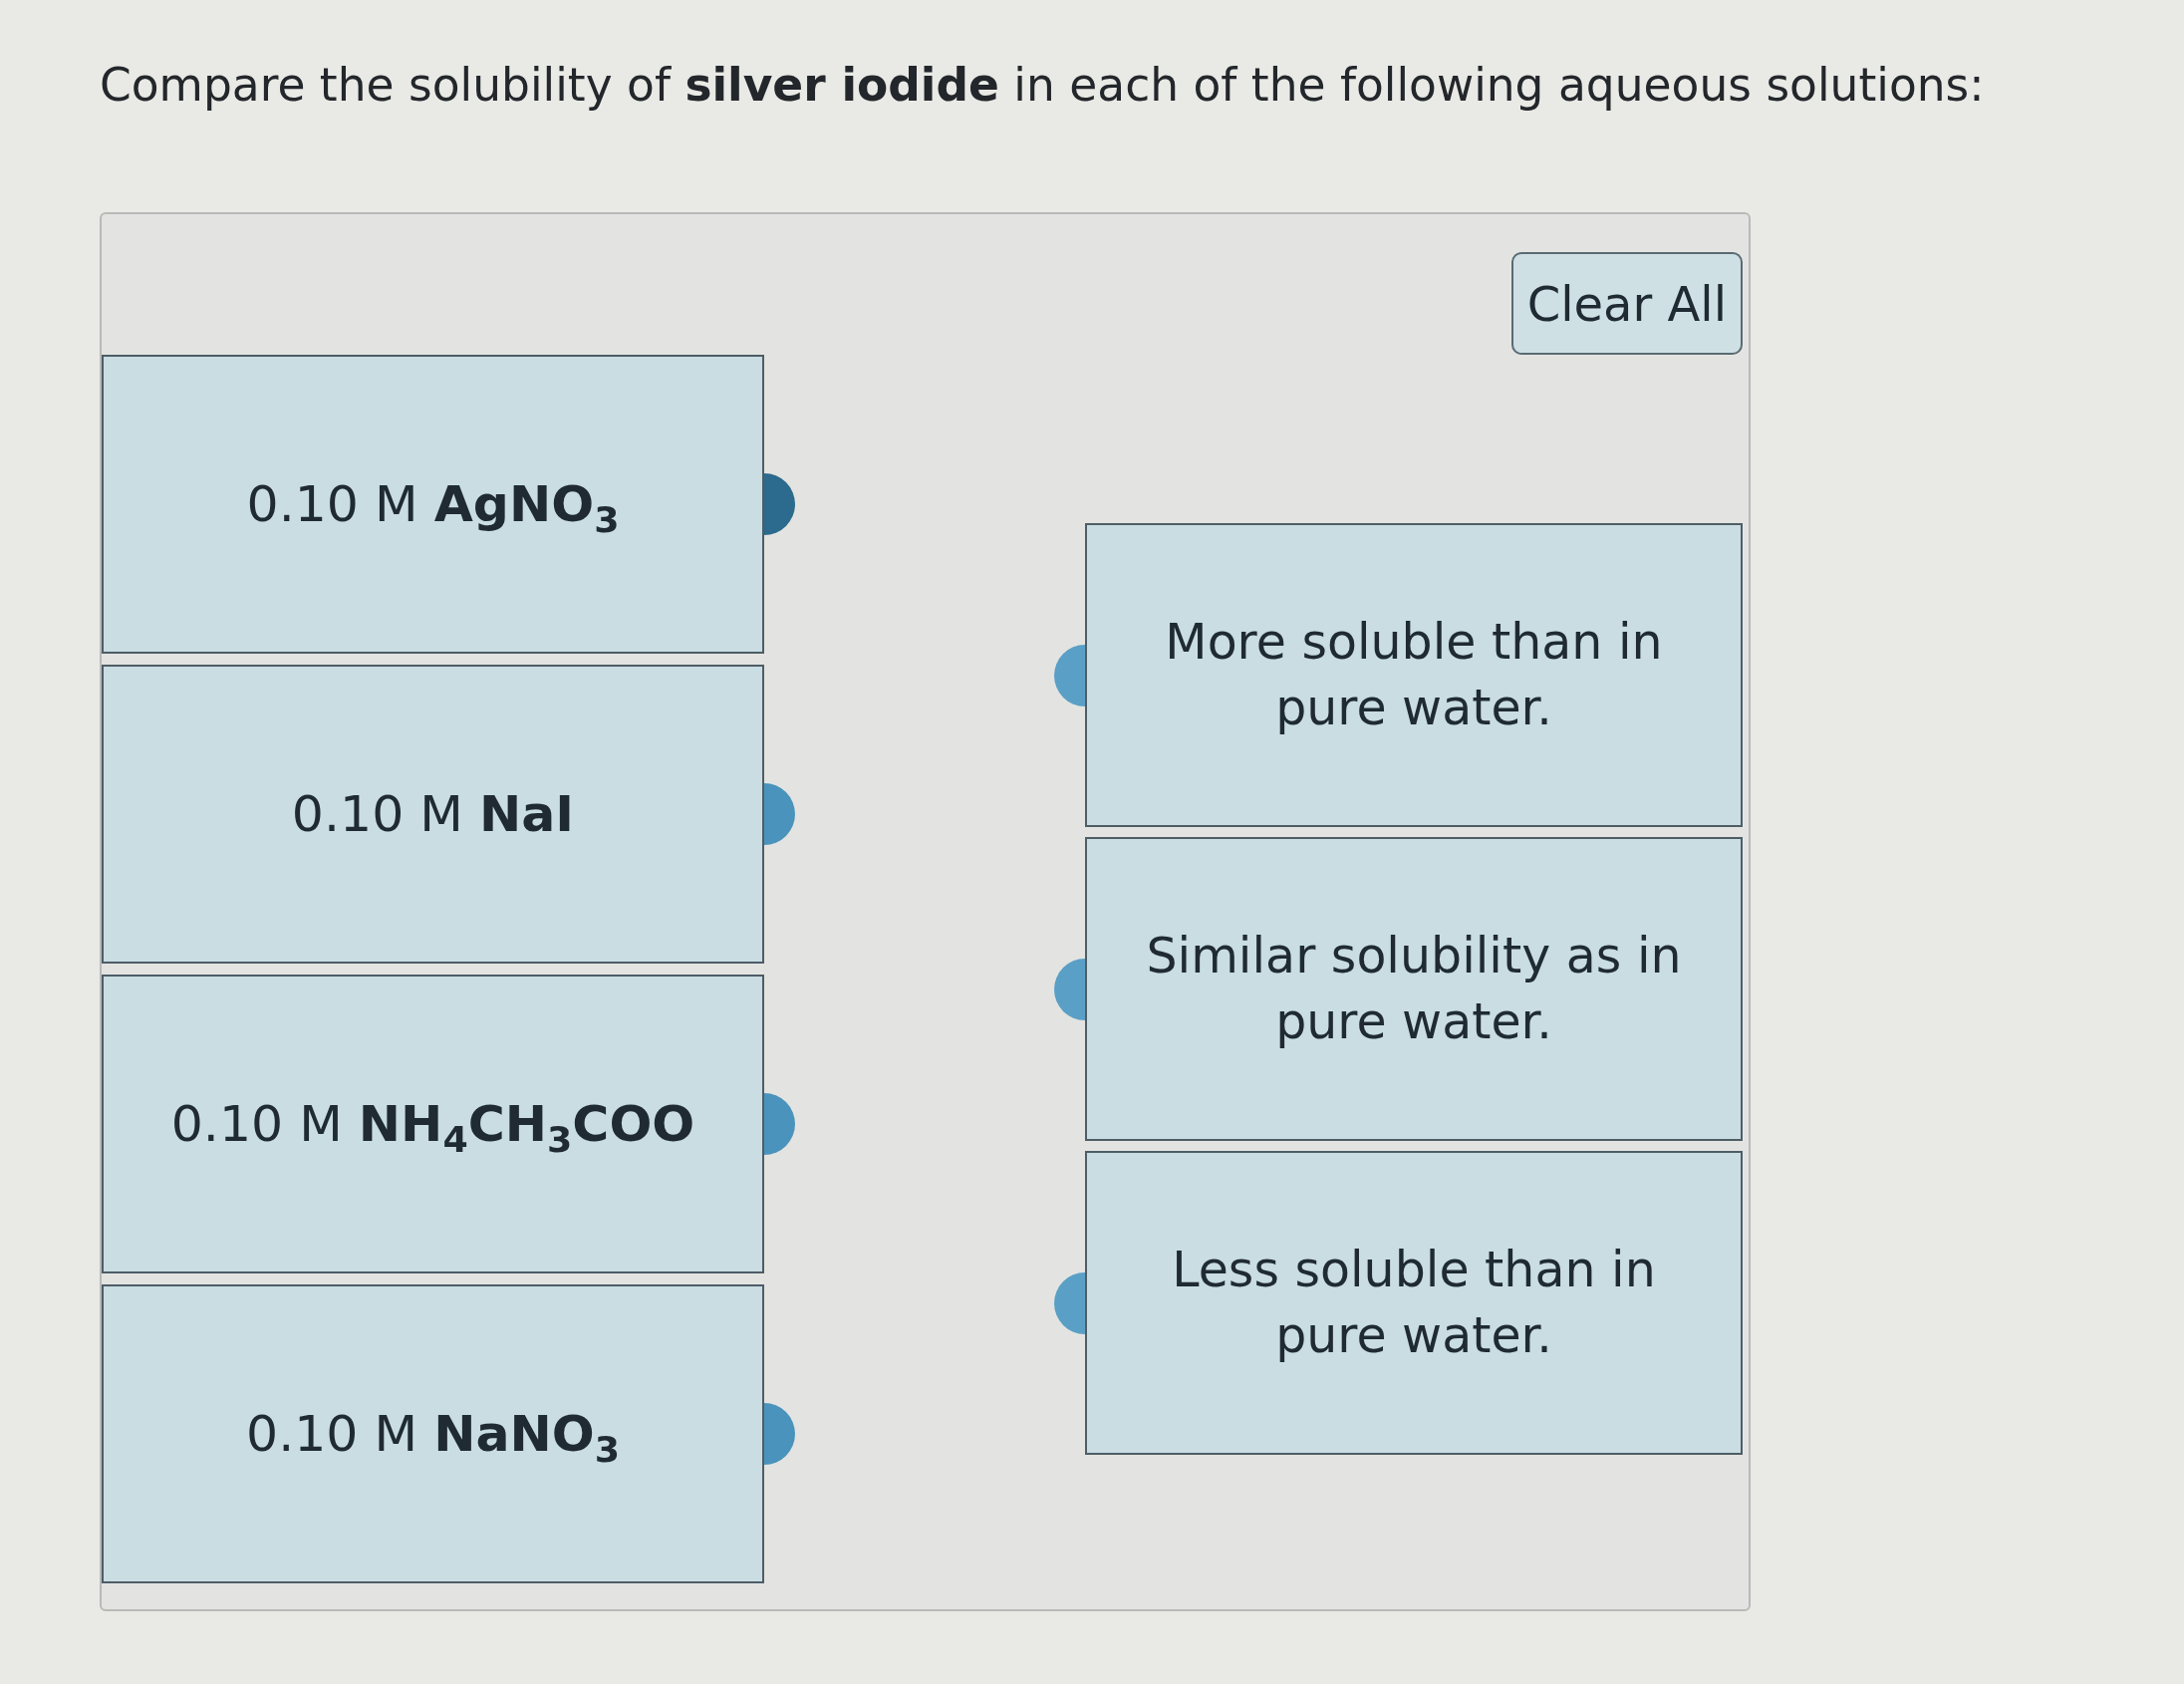  I want to click on category-label: Similar solubility as in pure water., so click(1414, 989).